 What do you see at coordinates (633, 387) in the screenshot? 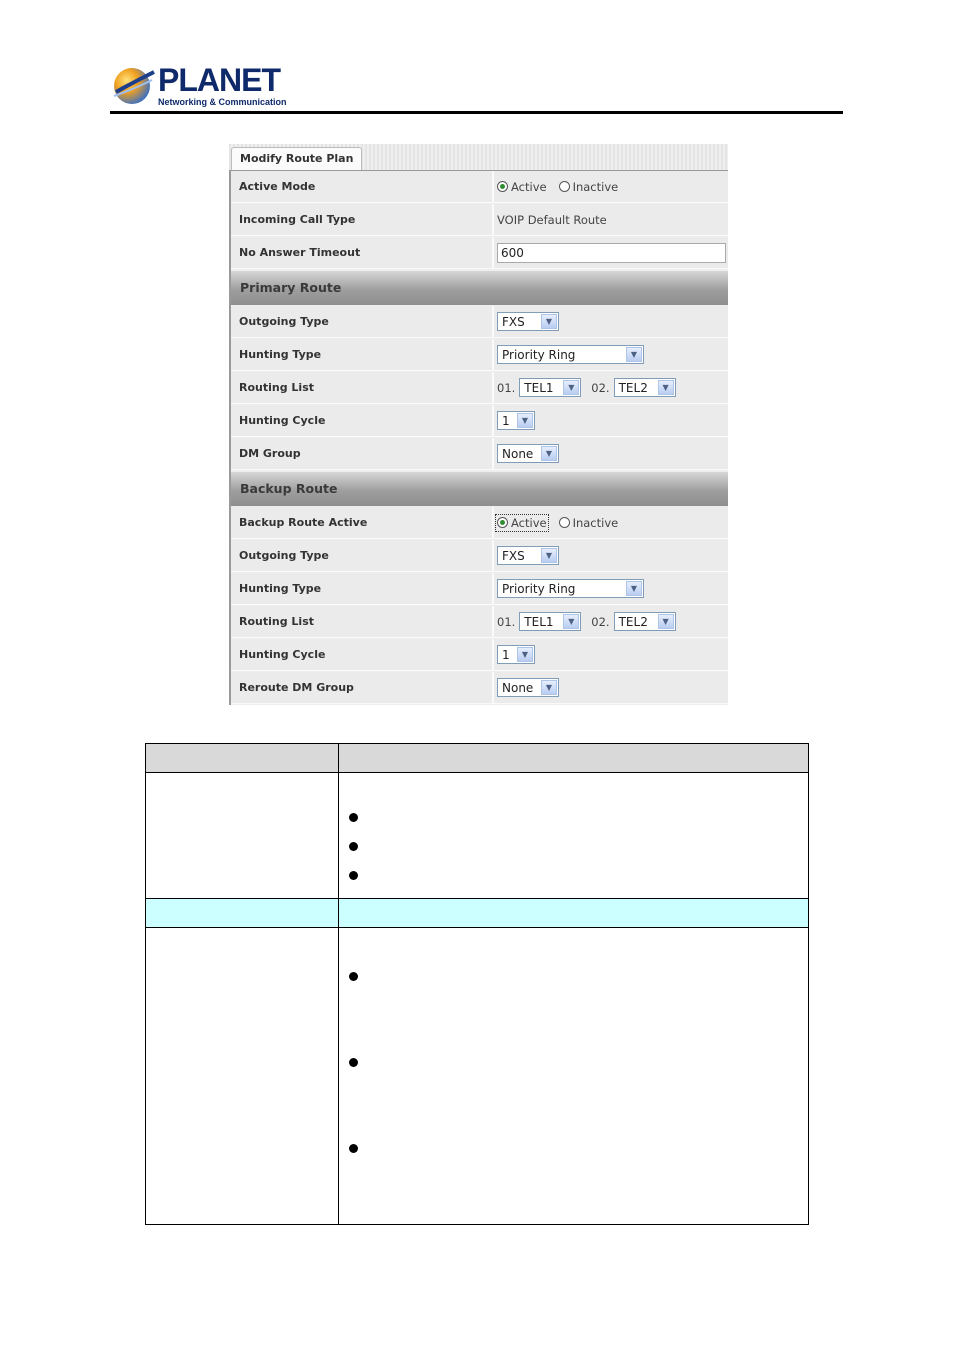
I see `select-value: TEL2` at bounding box center [633, 387].